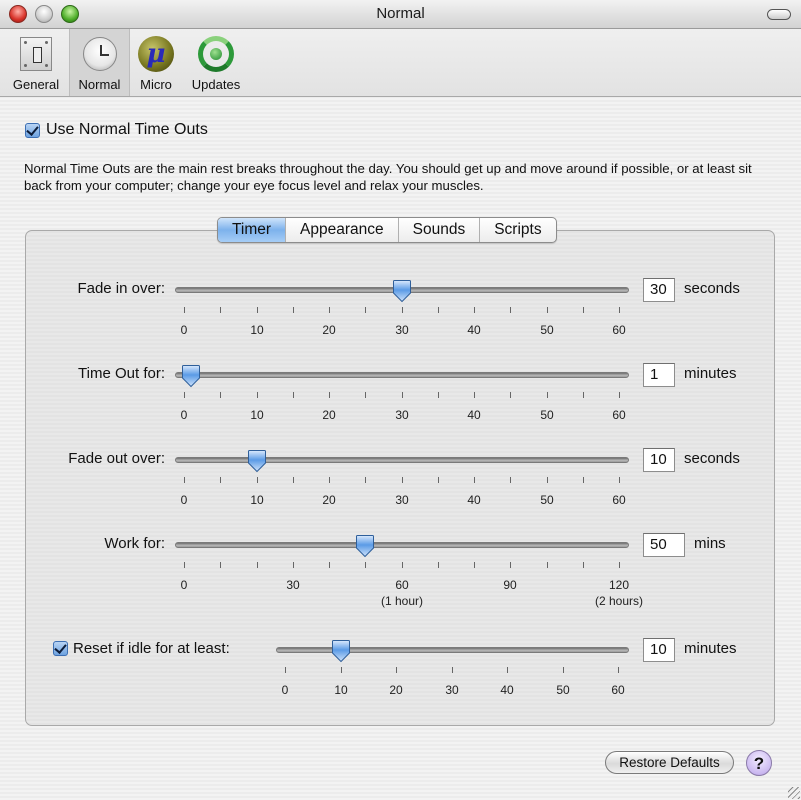 The height and width of the screenshot is (800, 801). Describe the element at coordinates (216, 84) in the screenshot. I see `toolbar-item-label: Updates` at that location.